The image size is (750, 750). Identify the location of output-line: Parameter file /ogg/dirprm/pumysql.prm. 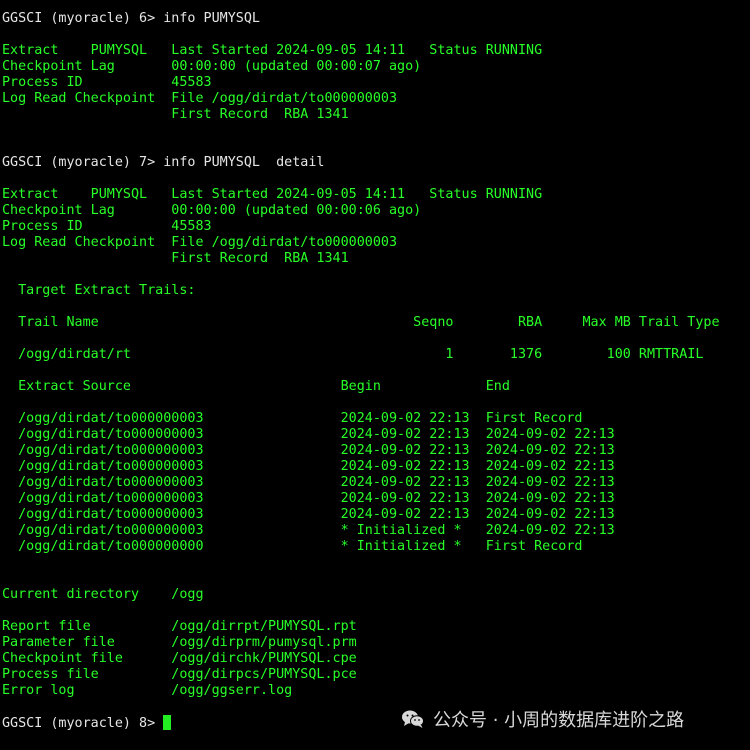
(179, 642).